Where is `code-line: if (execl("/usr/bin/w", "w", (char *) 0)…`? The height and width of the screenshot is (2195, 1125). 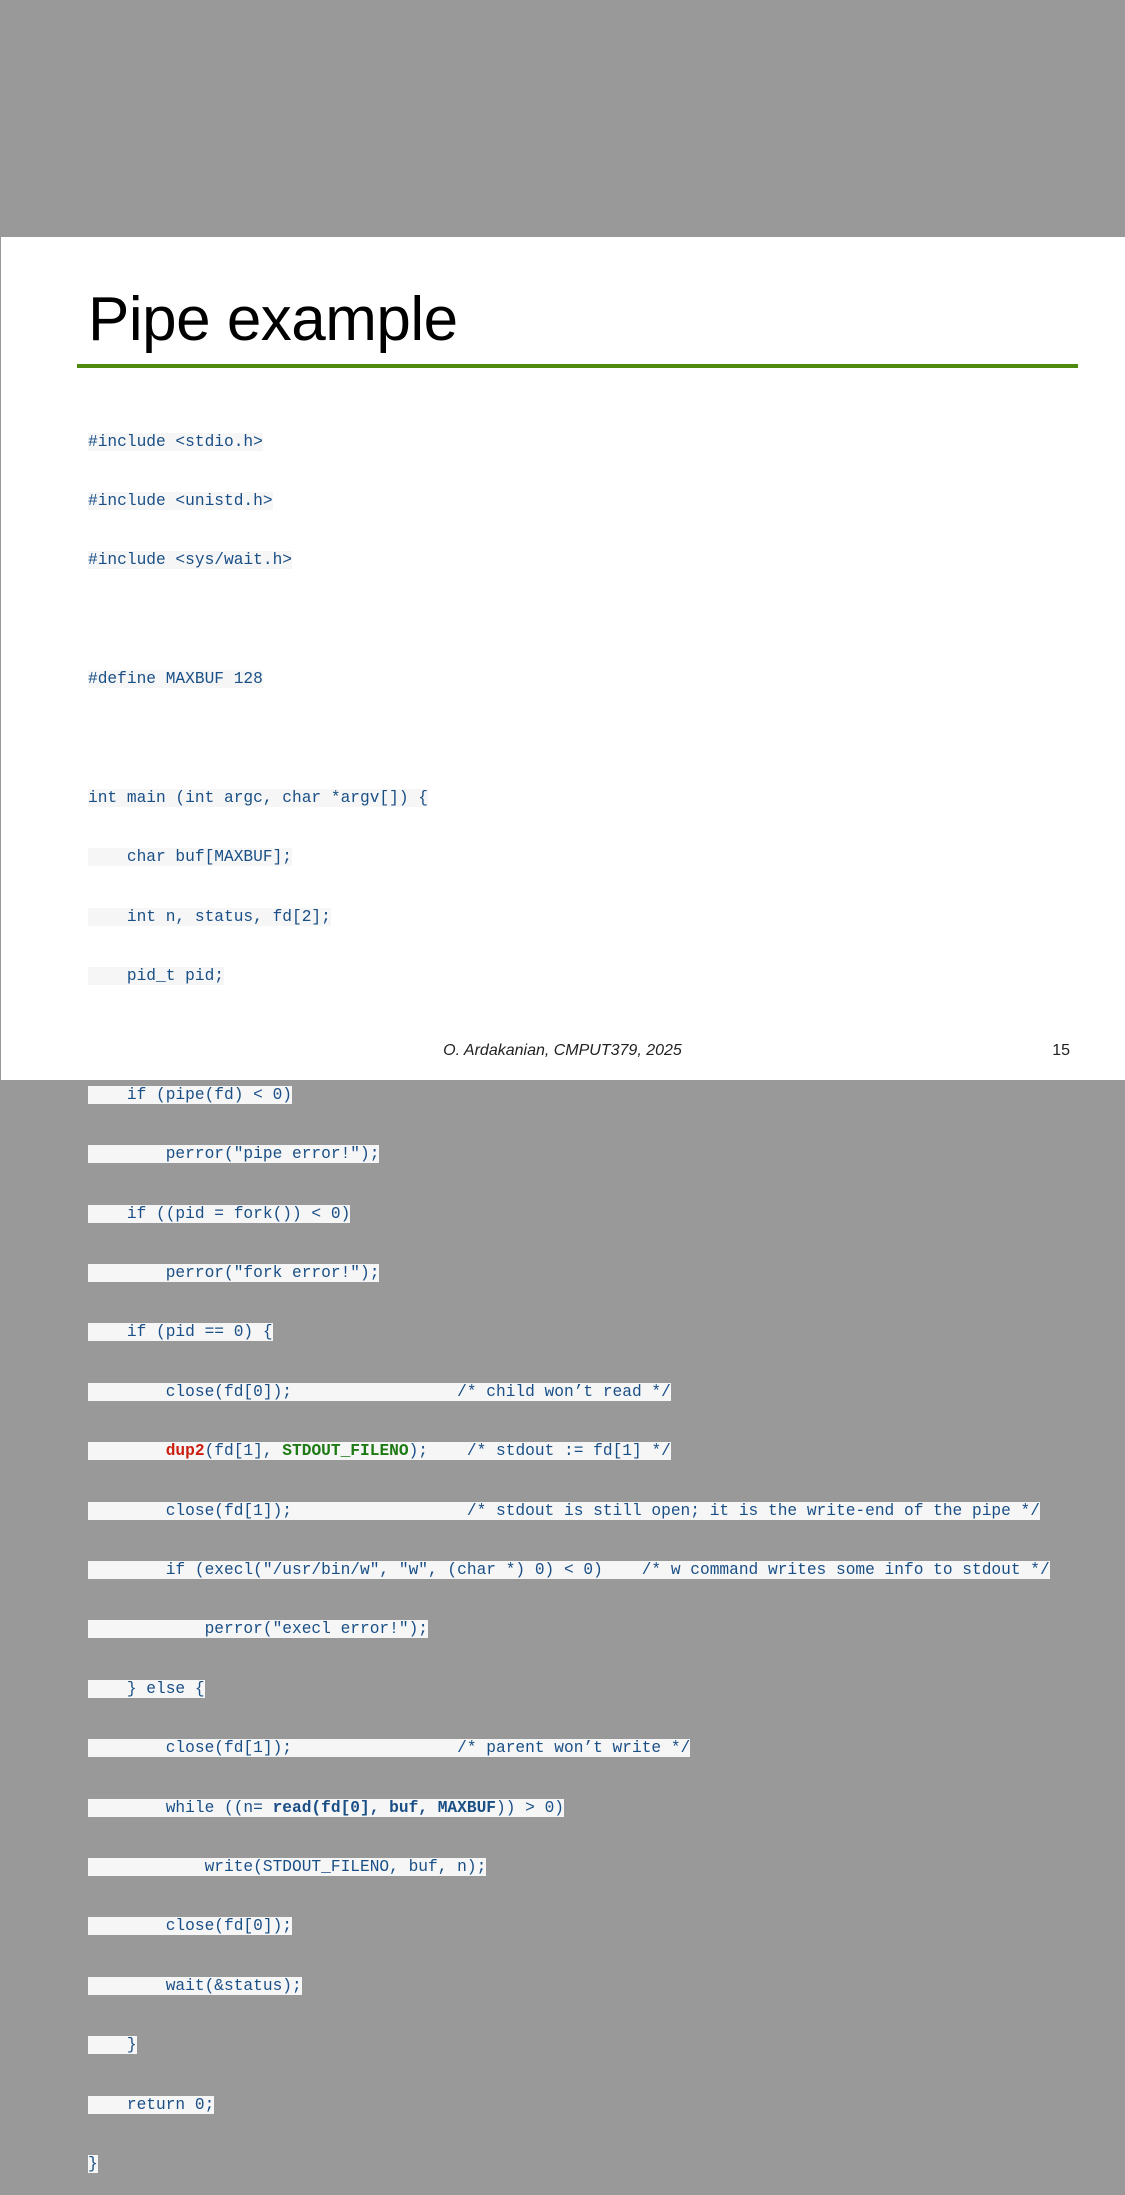
code-line: if (execl("/usr/bin/w", "w", (char *) 0)… is located at coordinates (569, 1571).